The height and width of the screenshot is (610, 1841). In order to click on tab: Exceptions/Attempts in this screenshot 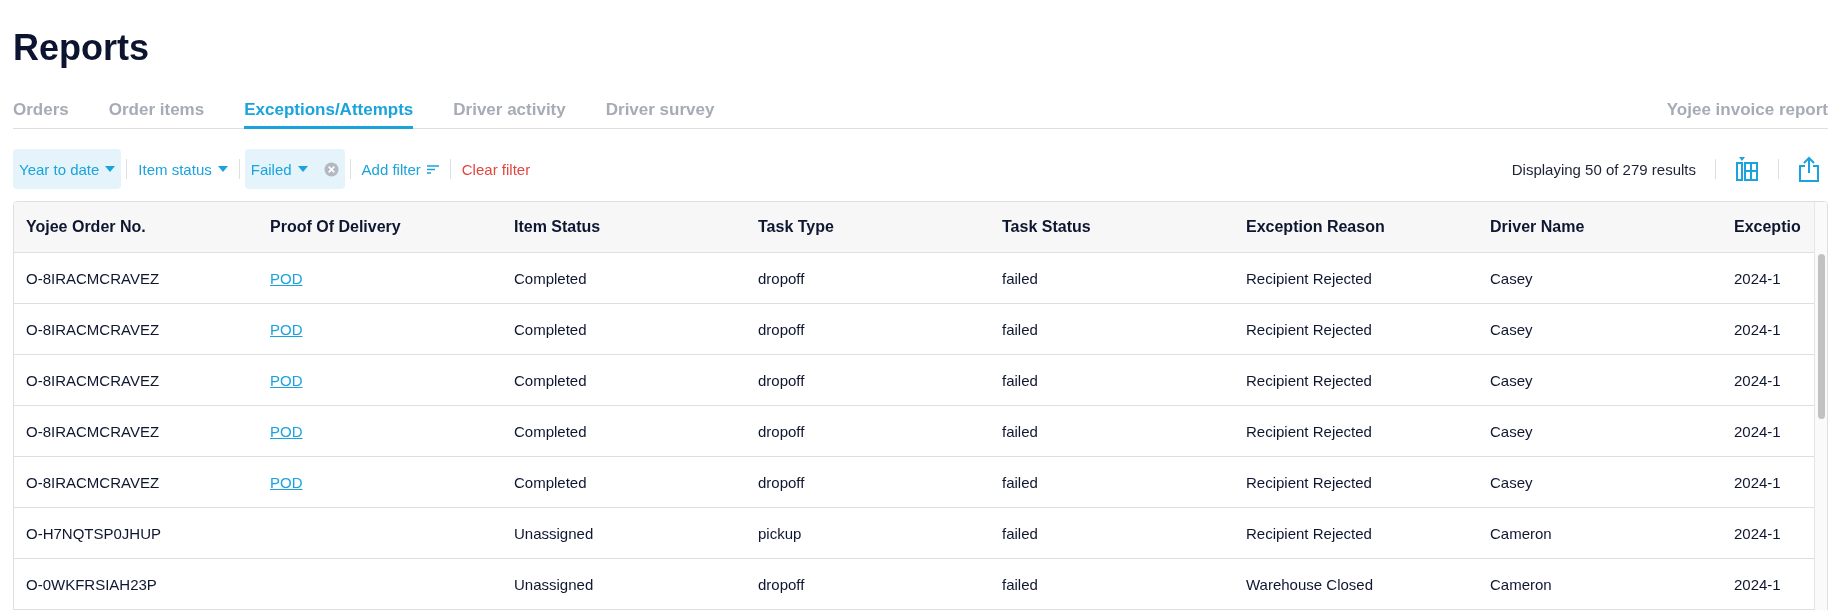, I will do `click(329, 114)`.